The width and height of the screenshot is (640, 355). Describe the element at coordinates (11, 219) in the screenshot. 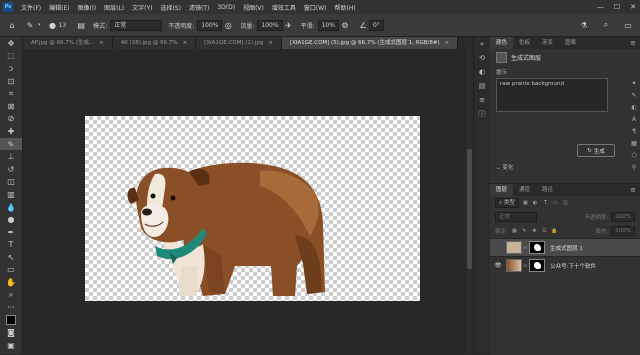

I see `dodge-tool-icon: ●` at that location.